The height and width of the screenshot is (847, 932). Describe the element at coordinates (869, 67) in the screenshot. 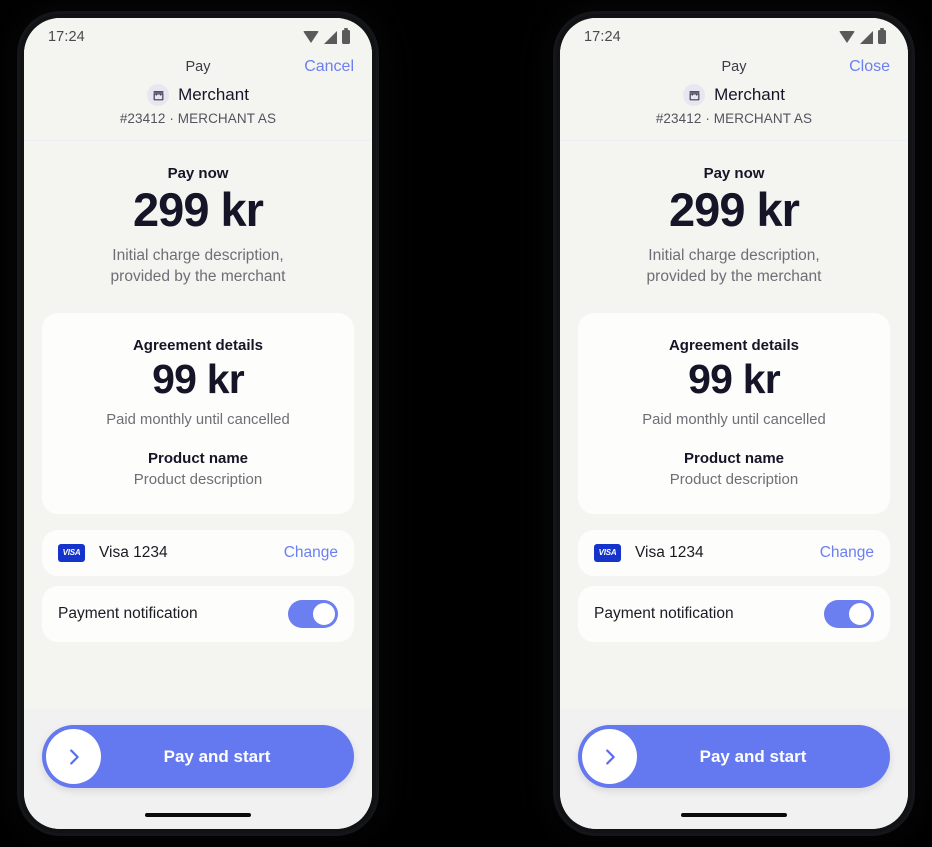

I see `close-button: Close` at that location.